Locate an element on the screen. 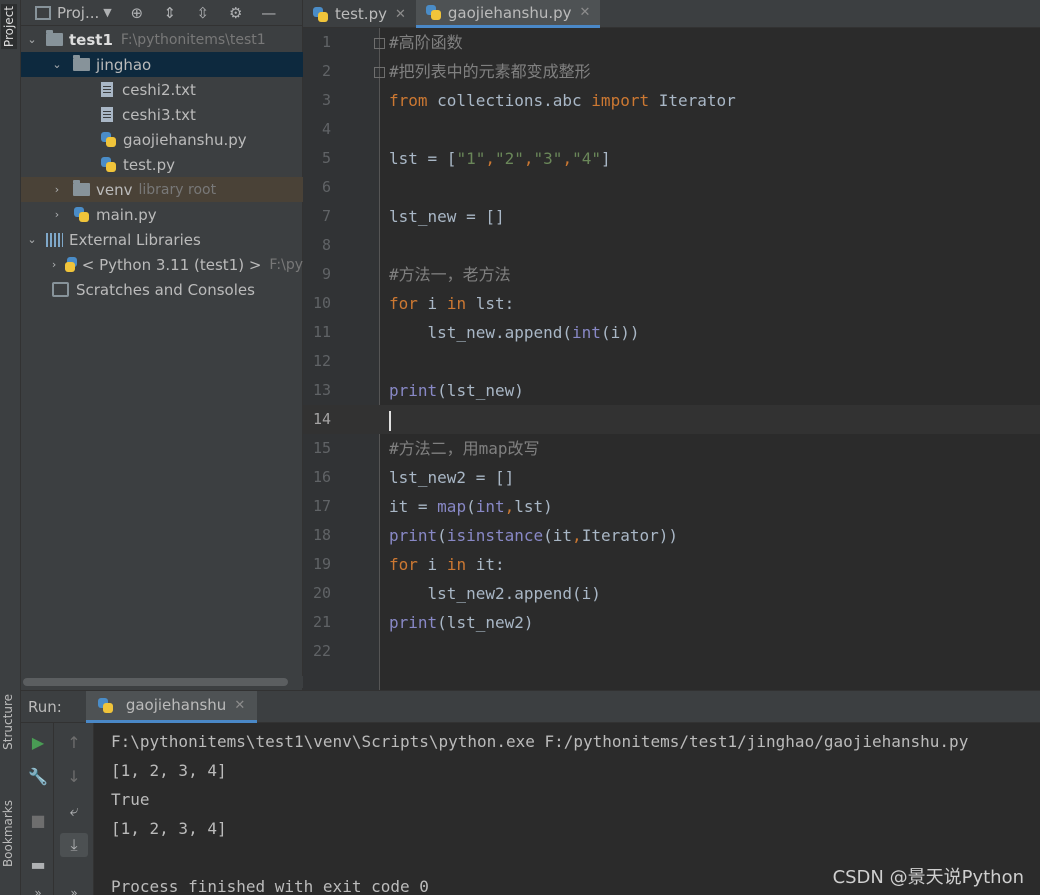  tree-row-gaojiehanshu: gaojiehanshu.py is located at coordinates (162, 139).